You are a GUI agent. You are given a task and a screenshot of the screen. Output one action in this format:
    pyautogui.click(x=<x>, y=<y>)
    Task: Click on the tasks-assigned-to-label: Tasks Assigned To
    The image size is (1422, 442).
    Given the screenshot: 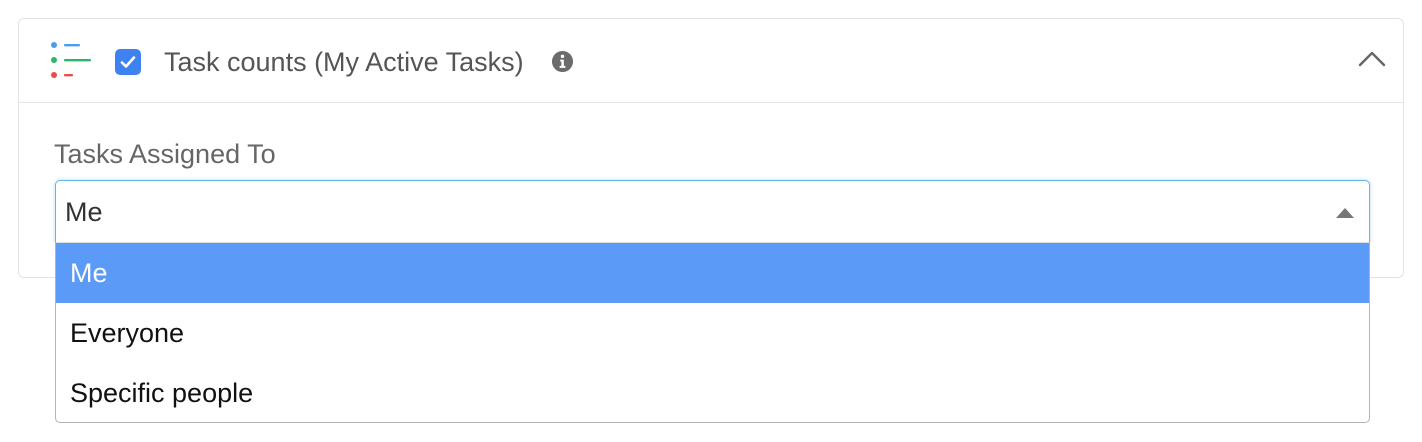 What is the action you would take?
    pyautogui.click(x=165, y=154)
    